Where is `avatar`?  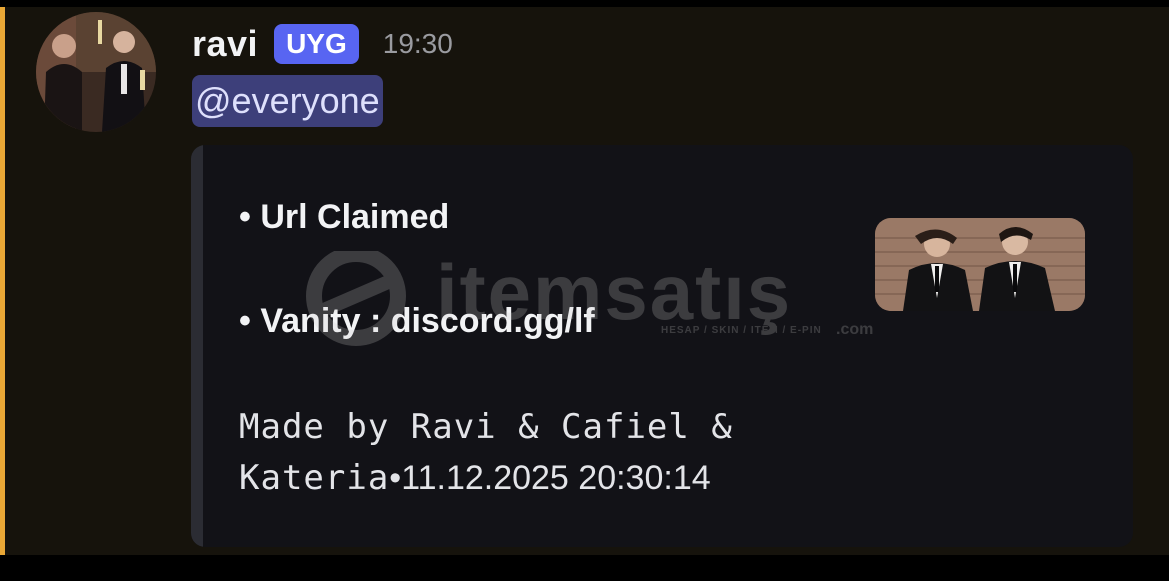
avatar is located at coordinates (96, 72).